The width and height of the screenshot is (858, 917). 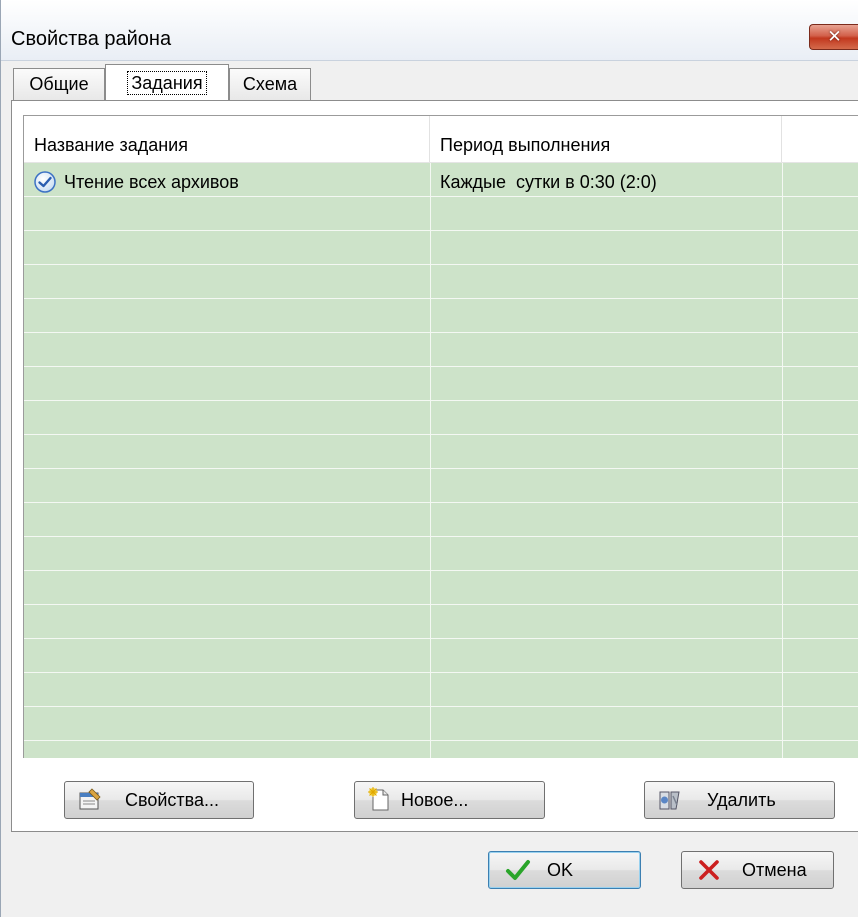 I want to click on close-icon: ✕, so click(x=834, y=36).